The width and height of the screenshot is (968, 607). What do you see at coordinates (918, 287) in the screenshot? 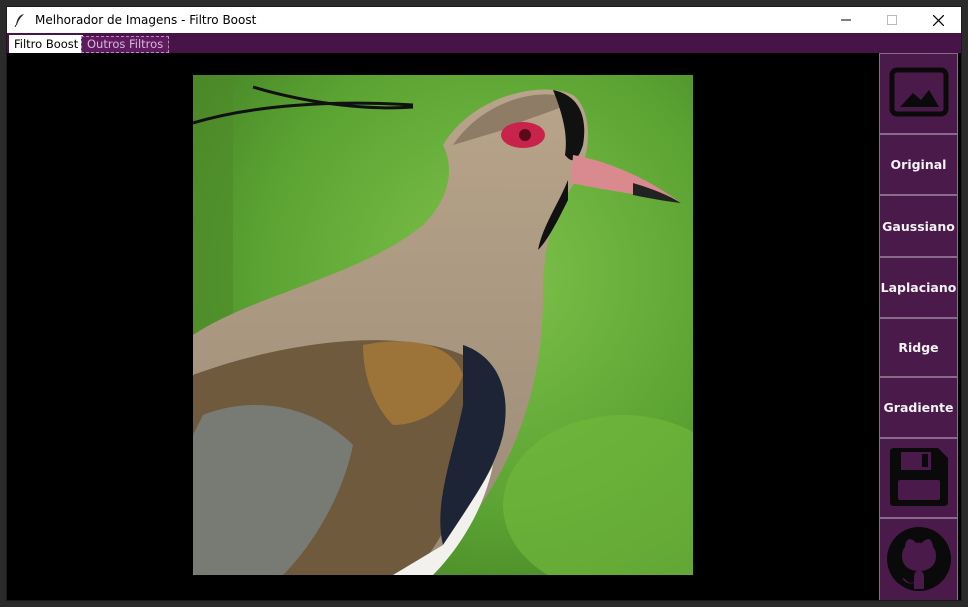
I see `laplaciano-button: Laplaciano` at bounding box center [918, 287].